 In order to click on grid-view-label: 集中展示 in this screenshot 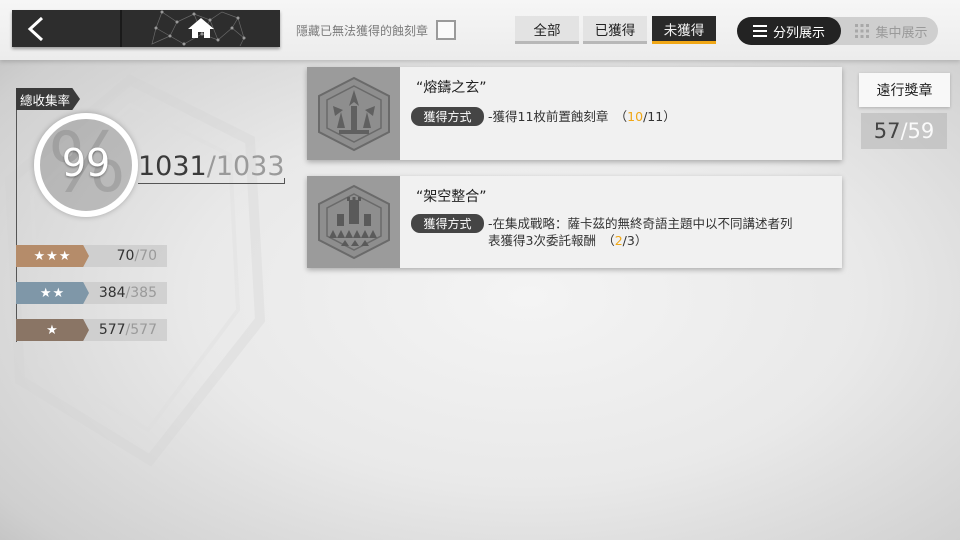, I will do `click(901, 33)`.